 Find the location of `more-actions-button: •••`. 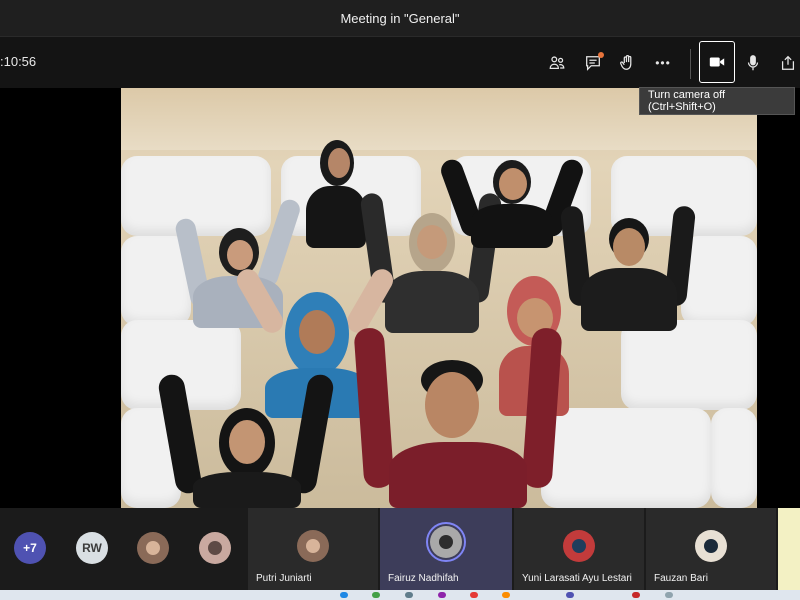

more-actions-button: ••• is located at coordinates (663, 63).